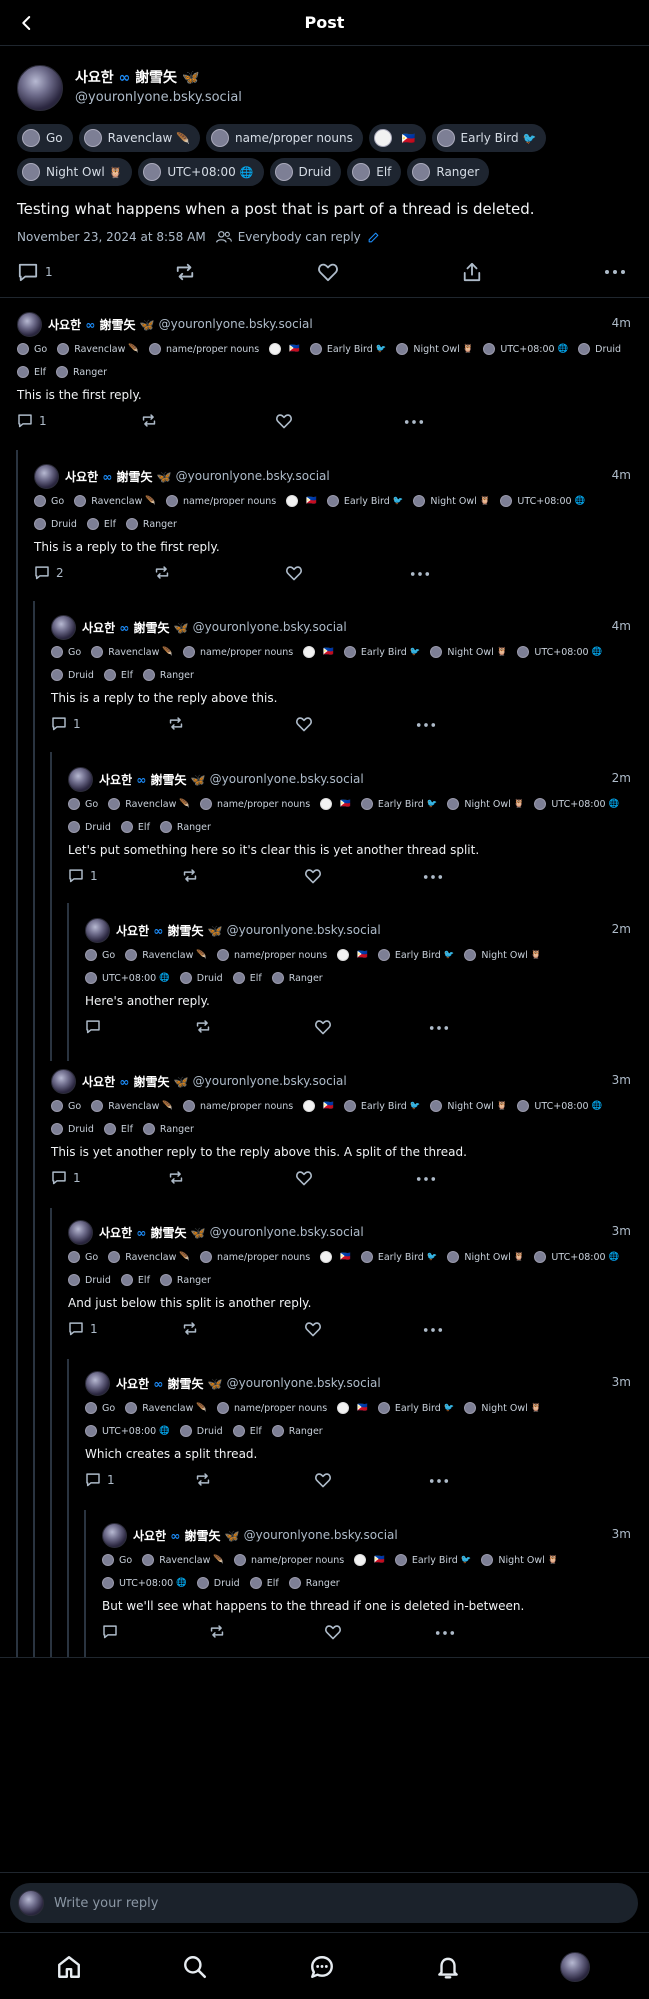 Image resolution: width=649 pixels, height=1999 pixels. I want to click on back-button, so click(27, 23).